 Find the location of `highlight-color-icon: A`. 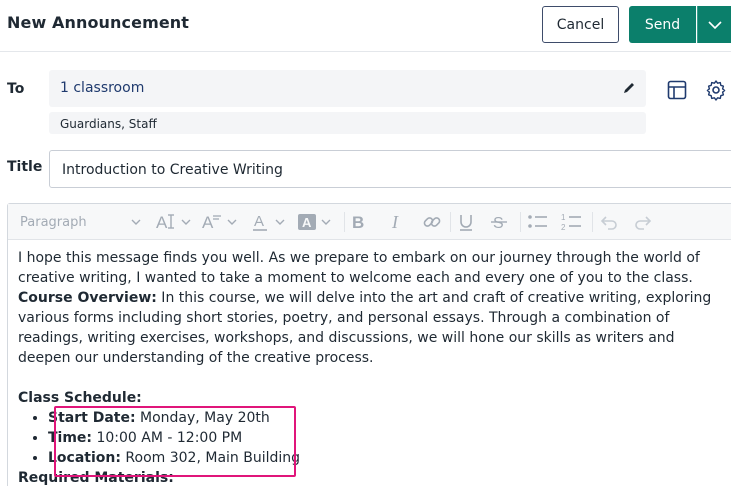

highlight-color-icon: A is located at coordinates (314, 222).